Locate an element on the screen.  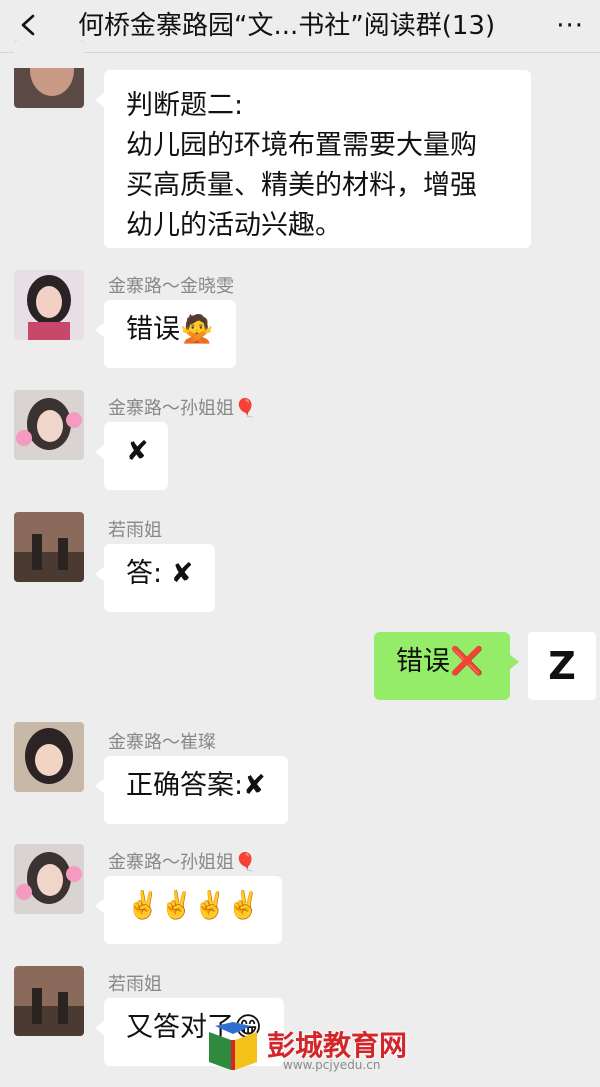
message-line: 幼儿园的环境布置需要大量购 is located at coordinates (301, 145).